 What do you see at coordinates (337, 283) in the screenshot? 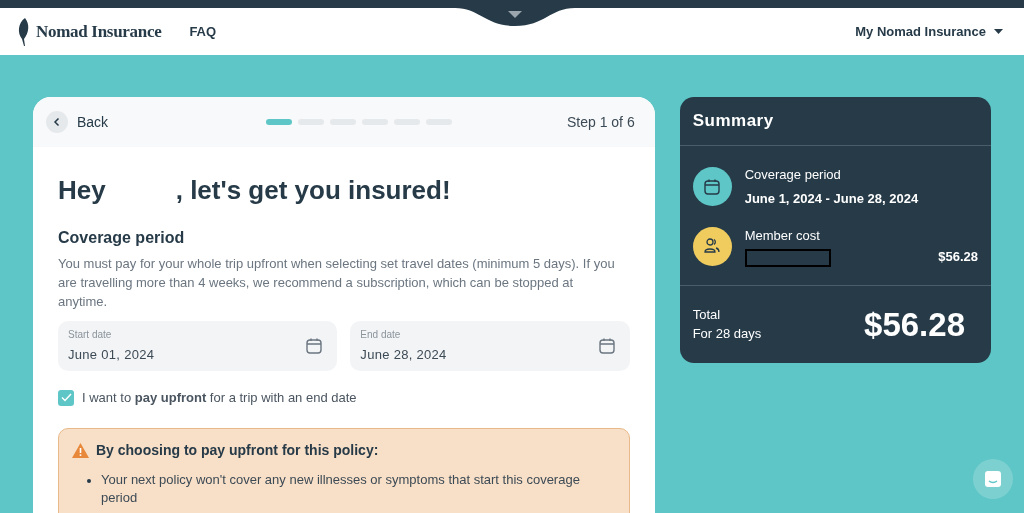
I see `description-text: You must pay for your whole trip upfront when selecting set travel dates (minimum 5 days). If you are travelling more than 4 weeks, we recommend a subscription, which can be stopped at anytime.` at bounding box center [337, 283].